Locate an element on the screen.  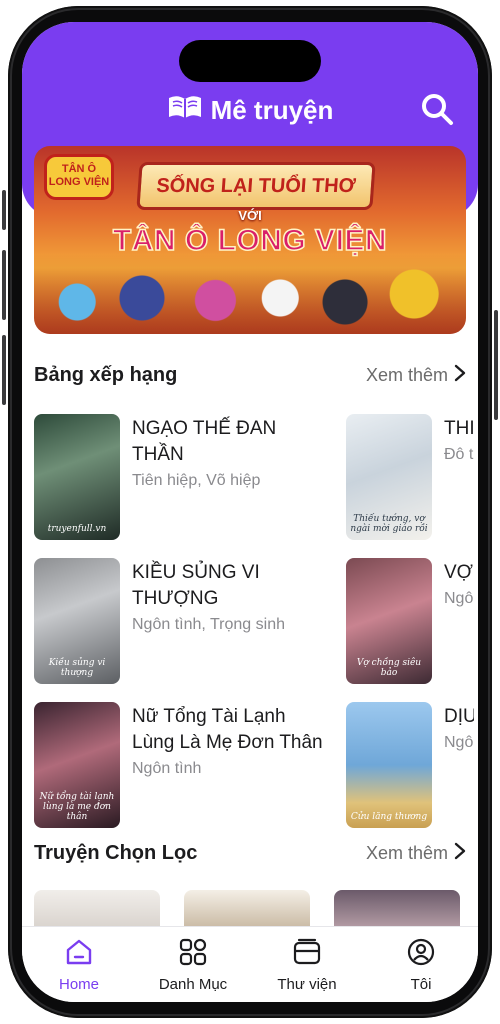
book-info: NGẠO THẾ ĐAN THẦN Tiên hiệp, Võ hiệp is located at coordinates (232, 478).